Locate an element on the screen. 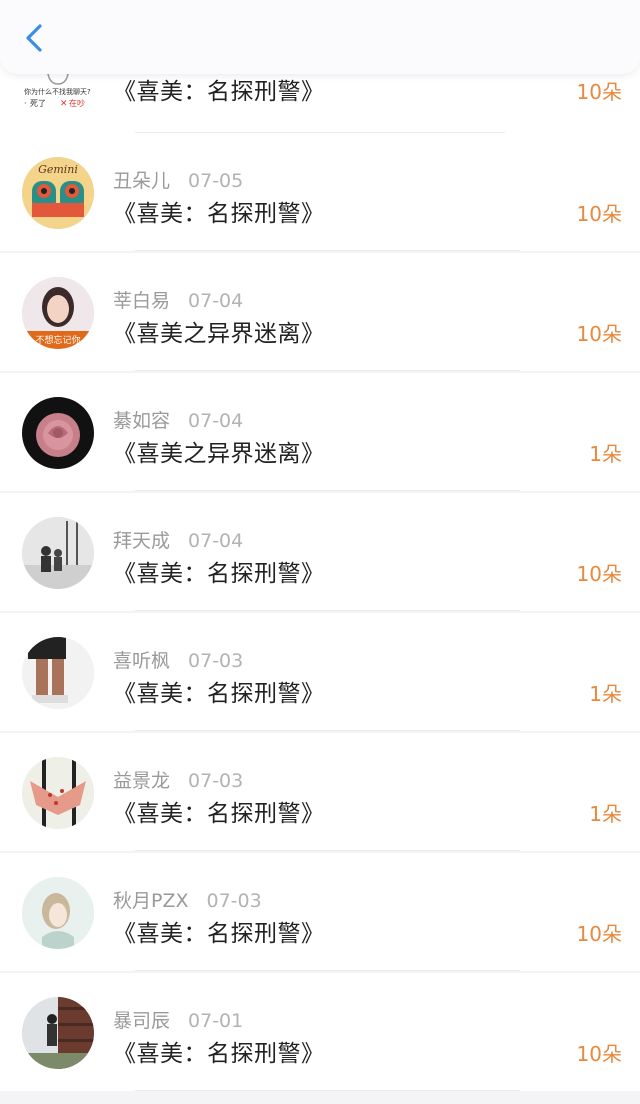  sender-name: 拜天成 is located at coordinates (142, 541).